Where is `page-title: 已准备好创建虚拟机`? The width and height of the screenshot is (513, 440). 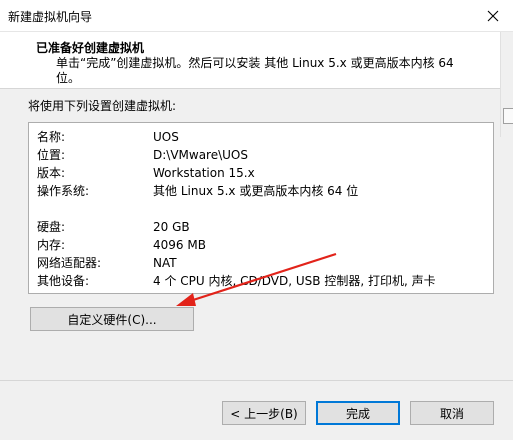
page-title: 已准备好创建虚拟机 is located at coordinates (90, 48).